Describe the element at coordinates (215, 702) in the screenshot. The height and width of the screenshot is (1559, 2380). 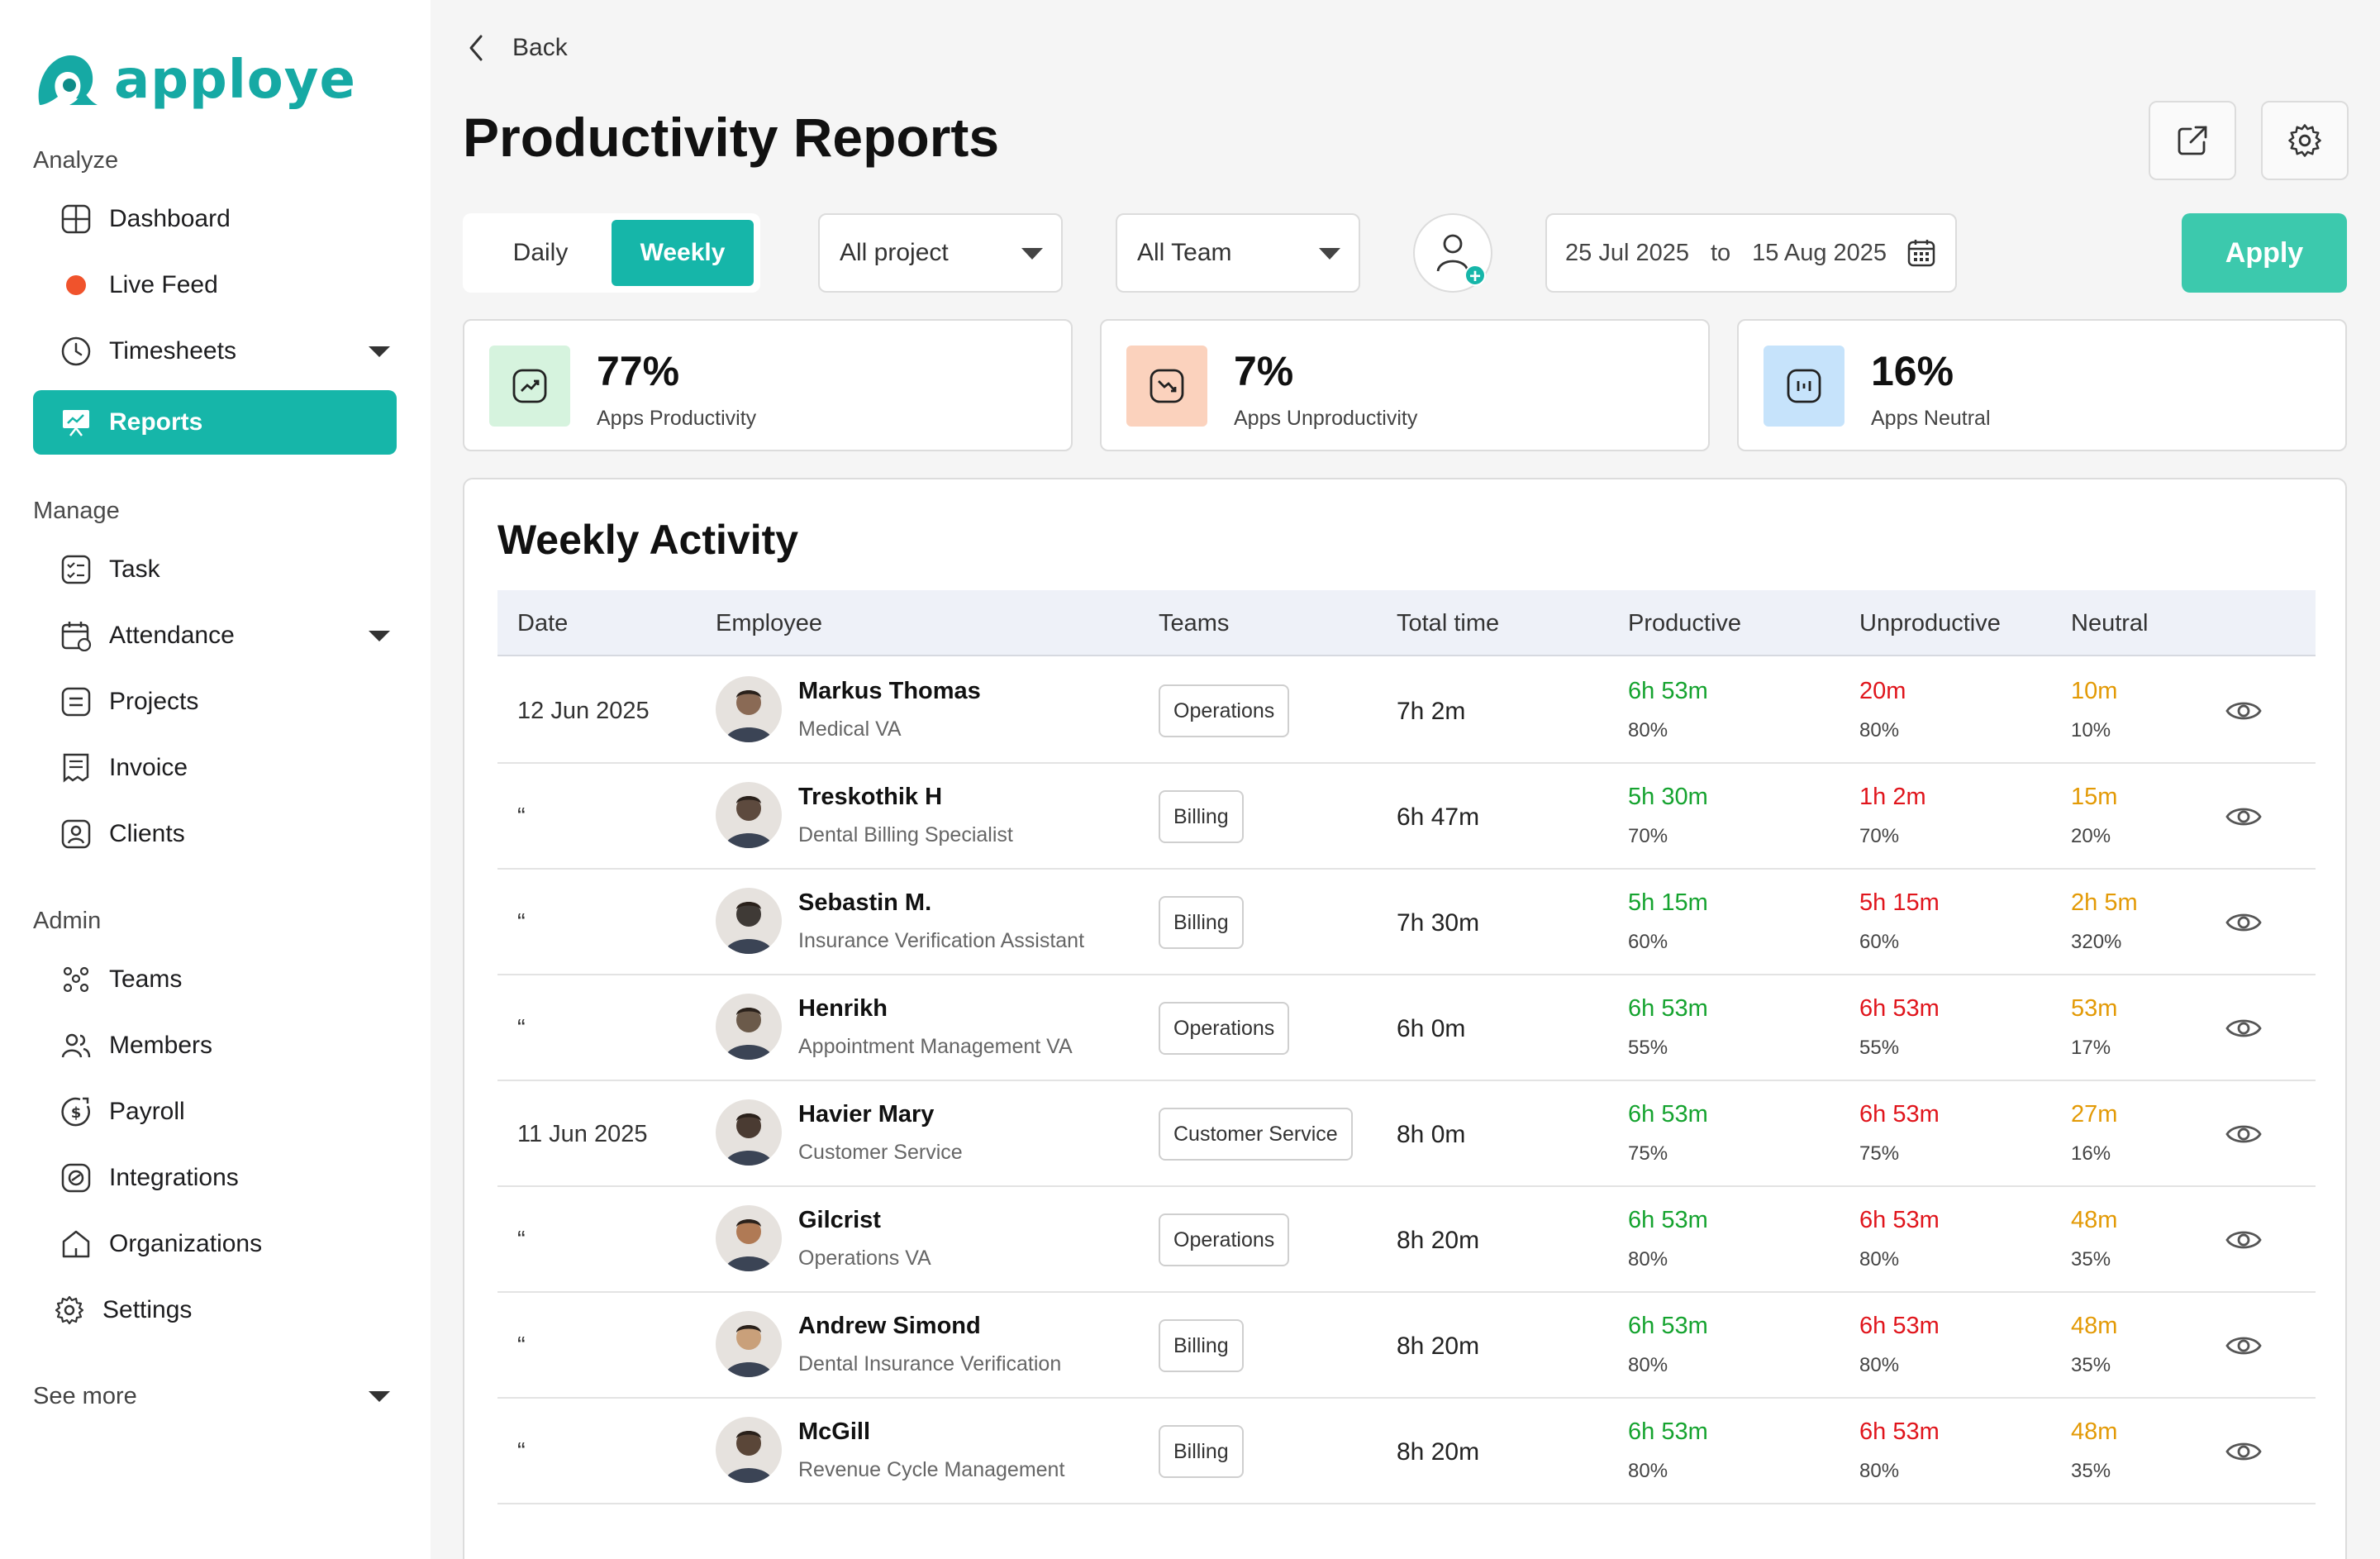
I see `sidebar-item-projects: Projects` at that location.